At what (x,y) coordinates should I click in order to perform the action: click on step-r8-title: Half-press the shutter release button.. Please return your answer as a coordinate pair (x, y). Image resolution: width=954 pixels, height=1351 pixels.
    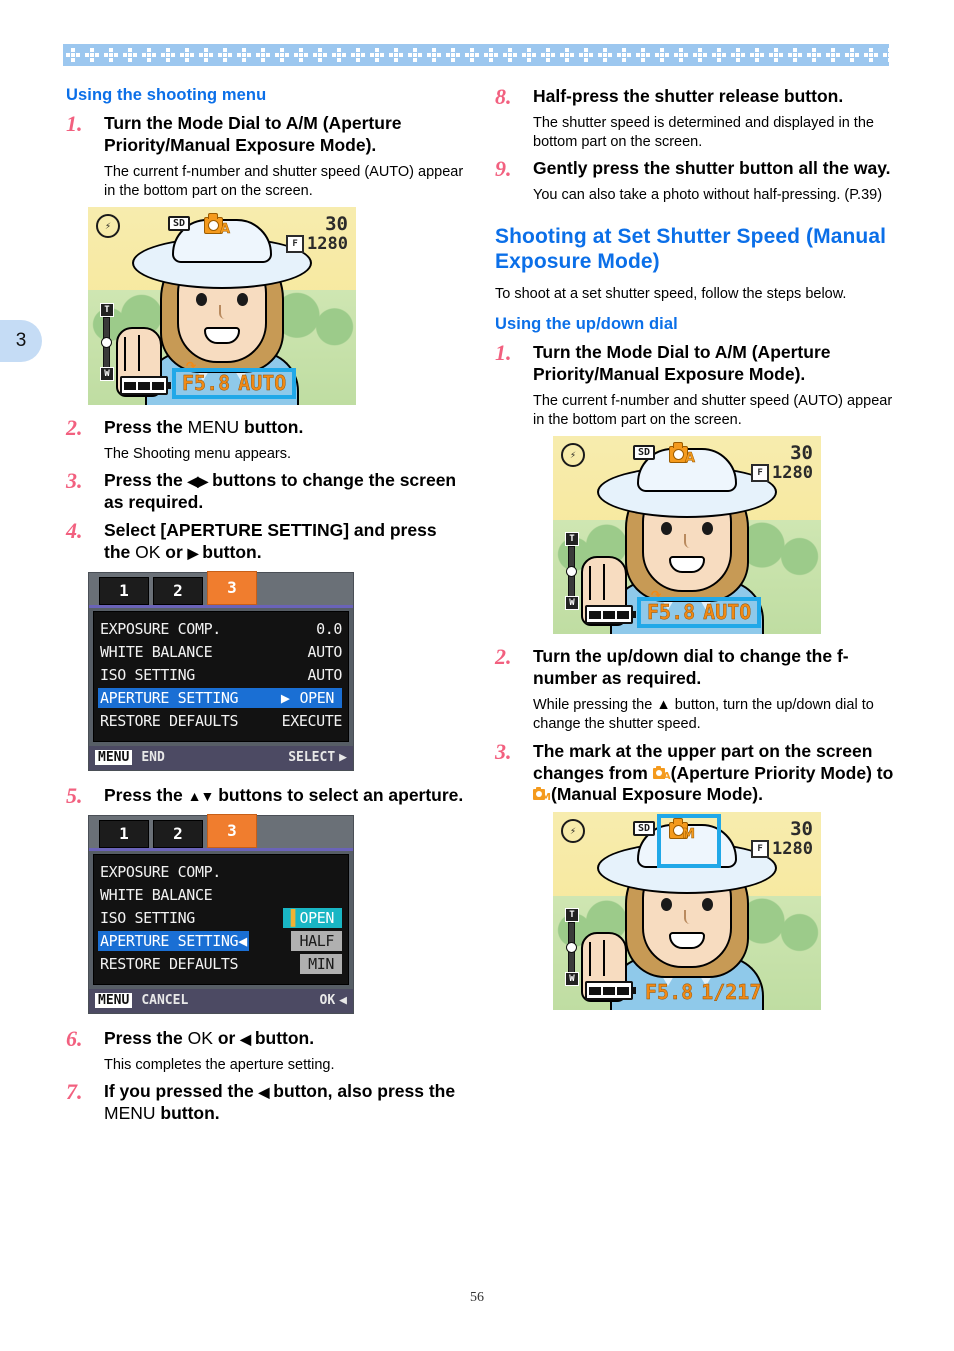
    Looking at the image, I should click on (688, 96).